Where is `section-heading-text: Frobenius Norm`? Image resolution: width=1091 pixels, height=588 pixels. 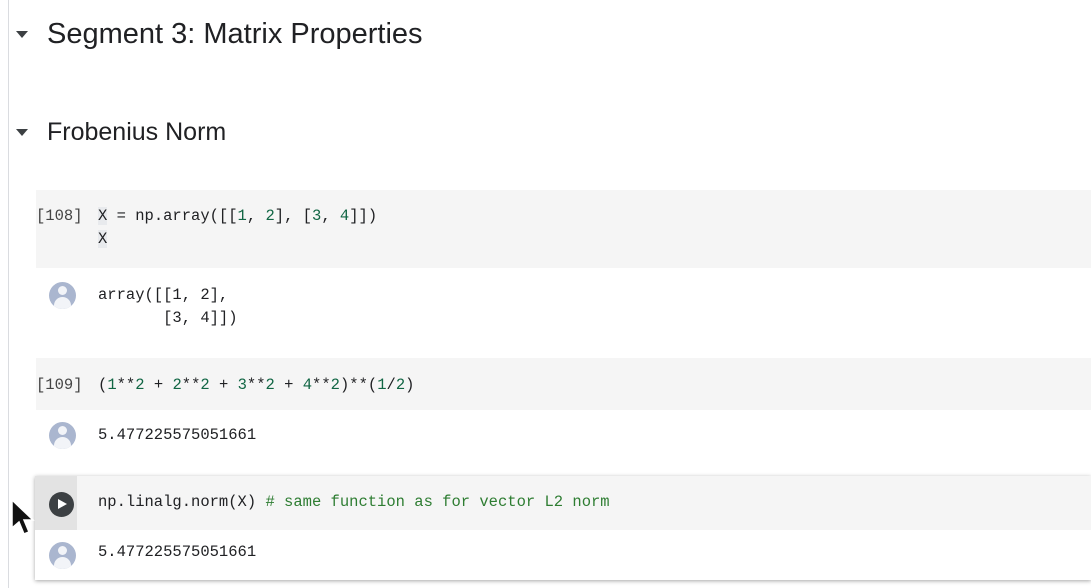 section-heading-text: Frobenius Norm is located at coordinates (137, 131).